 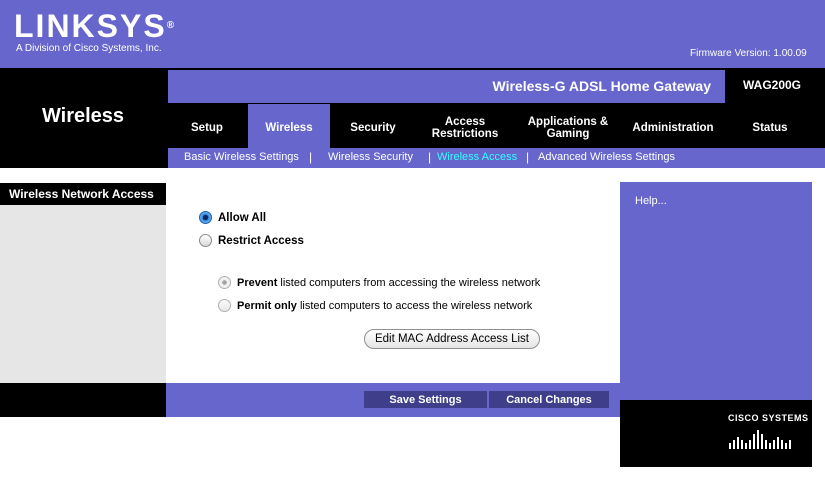 I want to click on tab-access-restrictions: Access Restrictions, so click(x=465, y=128).